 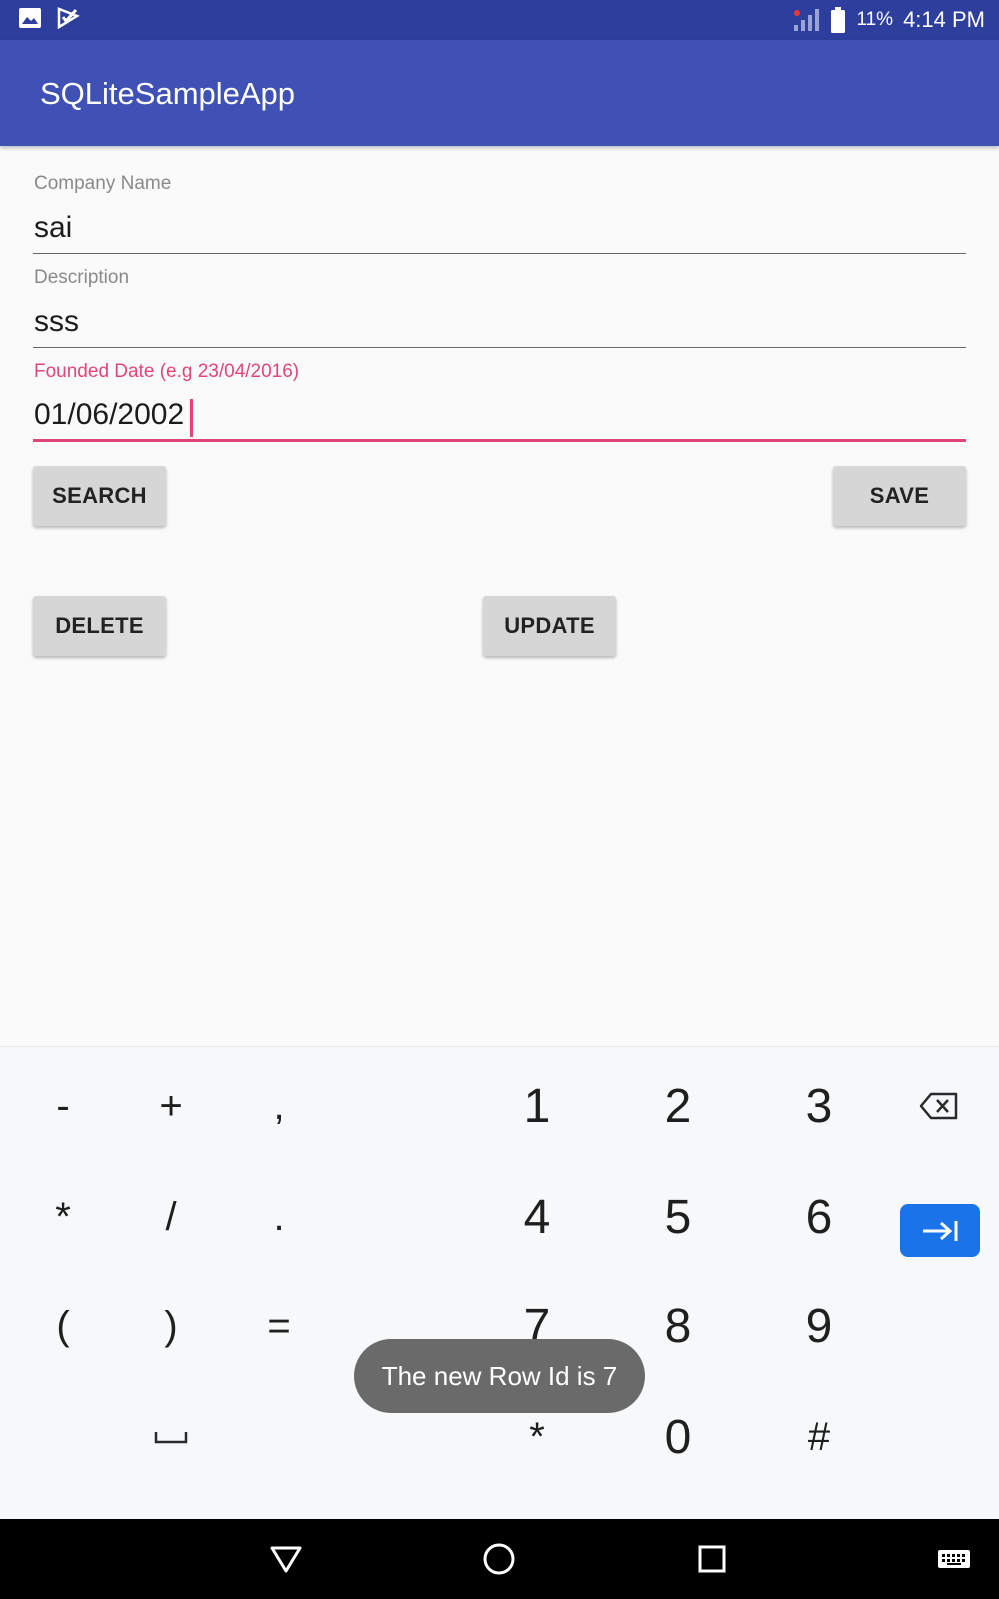 What do you see at coordinates (499, 322) in the screenshot?
I see `description-field` at bounding box center [499, 322].